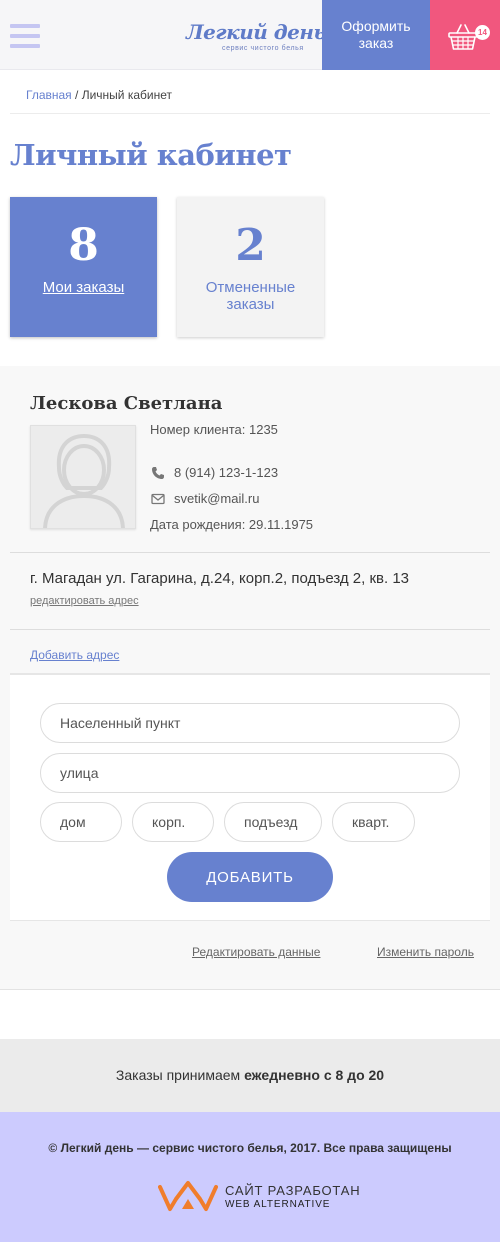 The width and height of the screenshot is (500, 1242). What do you see at coordinates (273, 822) in the screenshot?
I see `entrance-input` at bounding box center [273, 822].